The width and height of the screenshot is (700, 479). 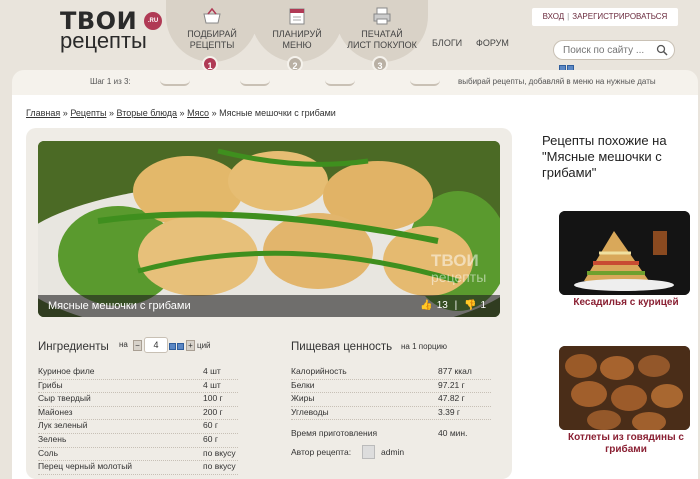 I want to click on ingredient-name: Соль, so click(x=49, y=452).